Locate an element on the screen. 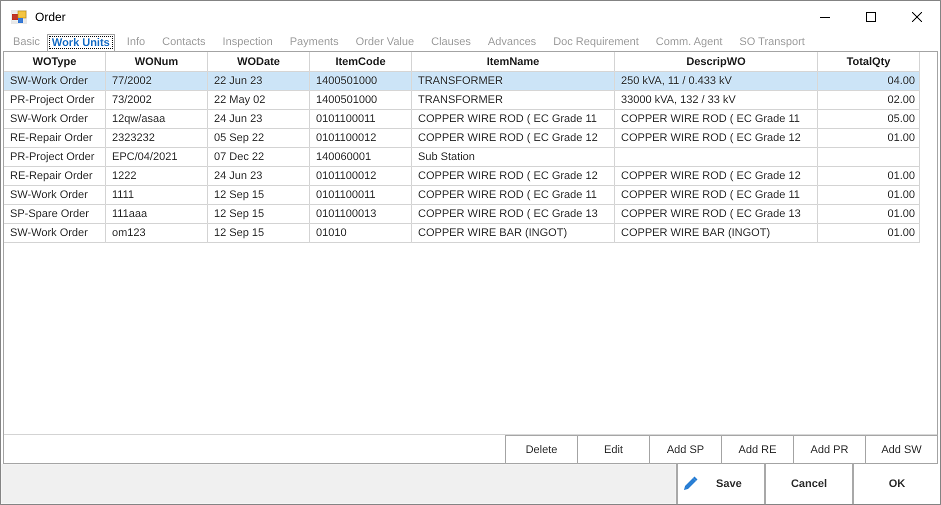  table-cell: 2323232 is located at coordinates (133, 138).